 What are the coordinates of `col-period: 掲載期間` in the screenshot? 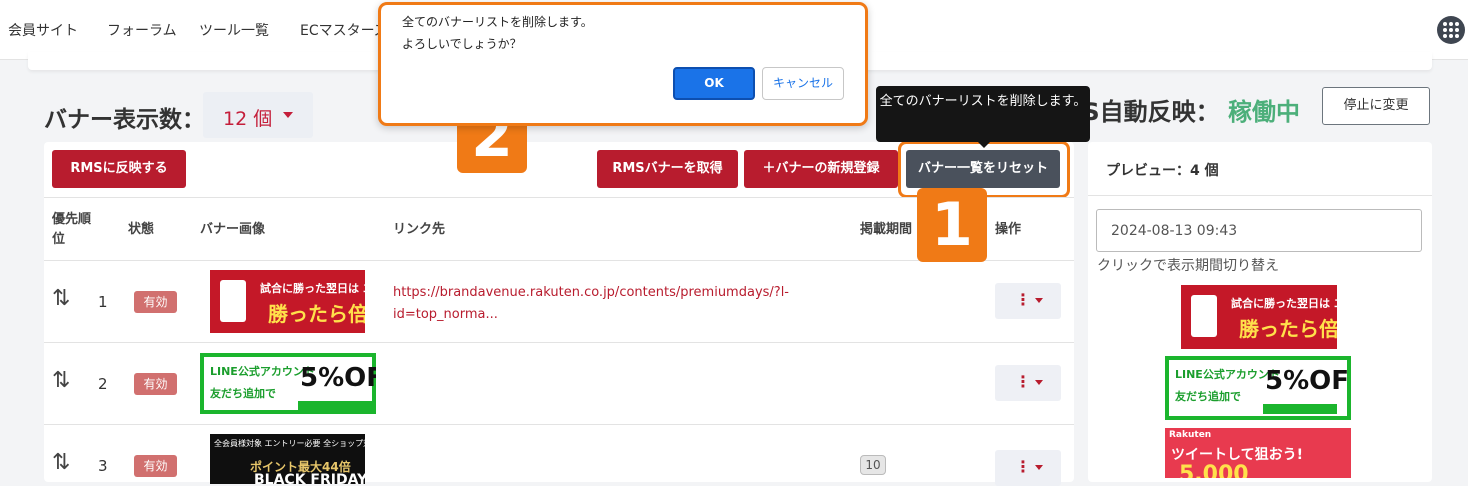 It's located at (886, 229).